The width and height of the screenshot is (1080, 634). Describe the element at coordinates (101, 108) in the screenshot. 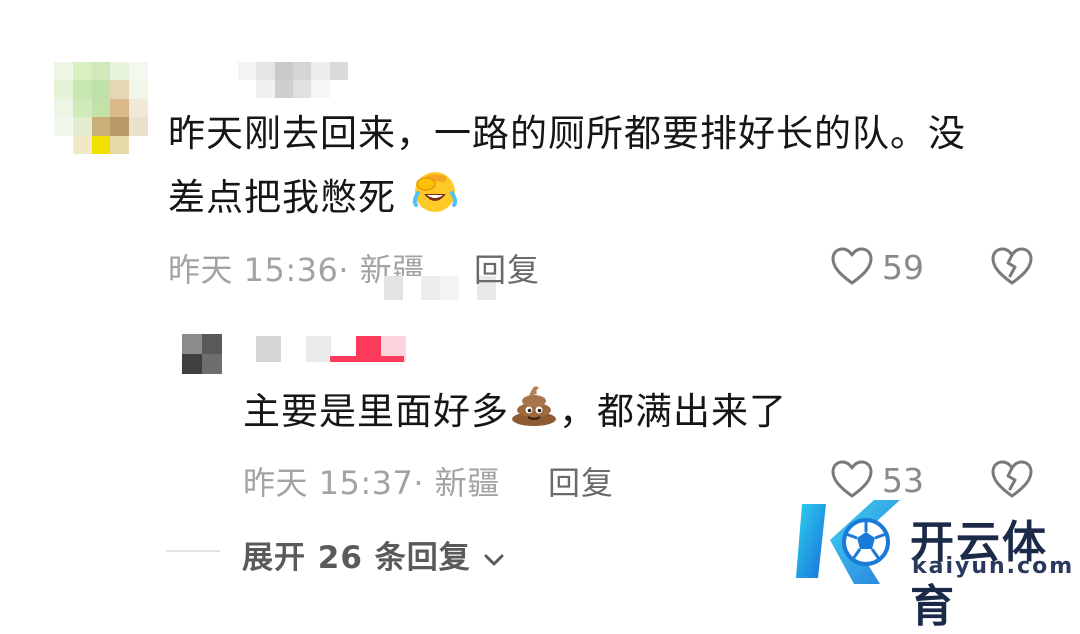

I see `avatar` at that location.